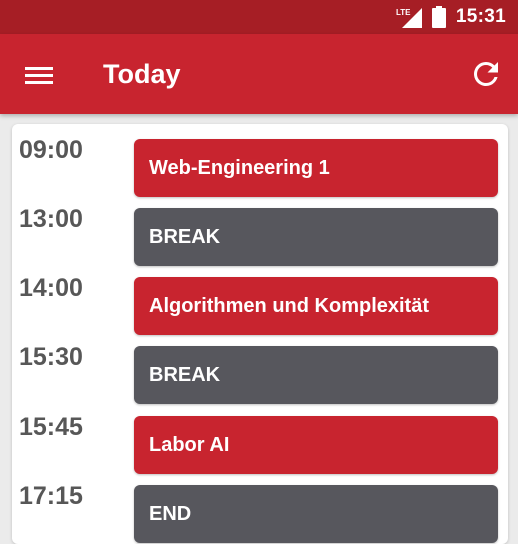  I want to click on schedule-row: 14:00 Algorithmen und Komplexität, so click(260, 302).